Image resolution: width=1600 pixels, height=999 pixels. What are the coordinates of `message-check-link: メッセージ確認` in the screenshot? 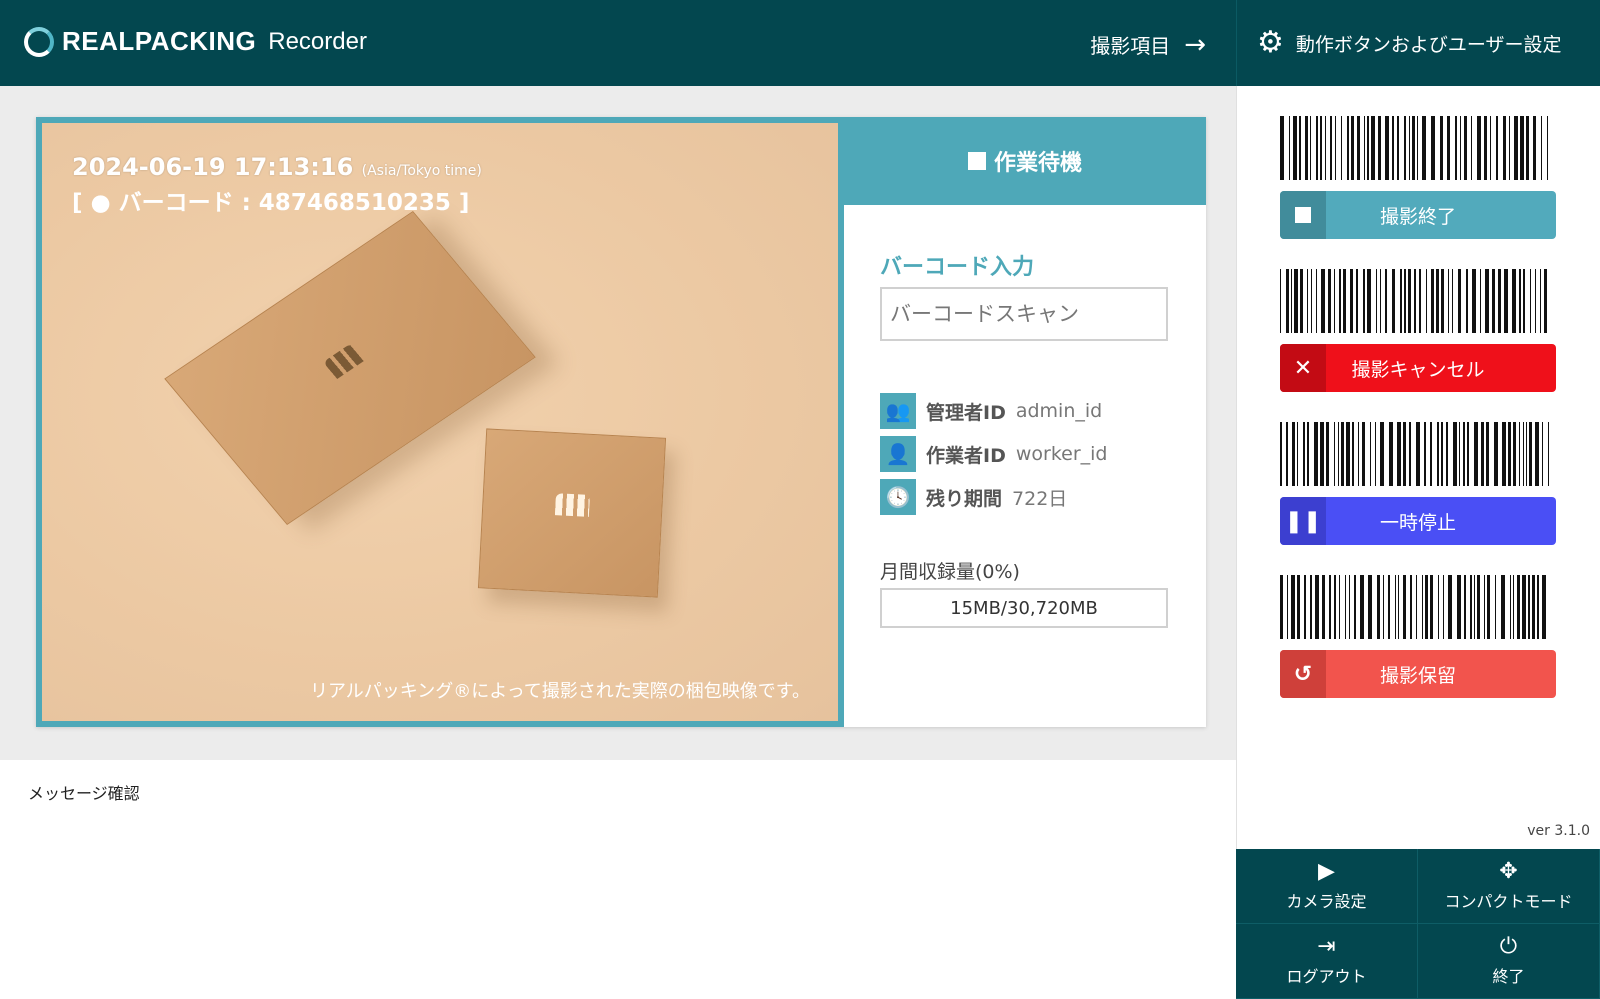 It's located at (84, 792).